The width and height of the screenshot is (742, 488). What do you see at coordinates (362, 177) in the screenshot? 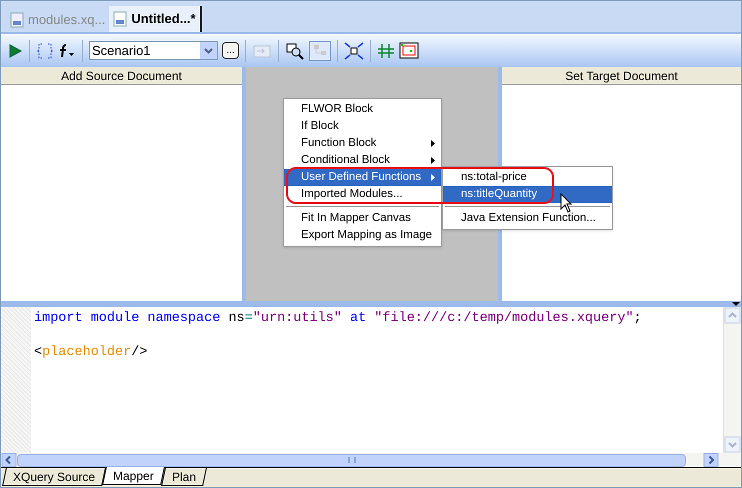
I see `menu-item: User Defined Functions` at bounding box center [362, 177].